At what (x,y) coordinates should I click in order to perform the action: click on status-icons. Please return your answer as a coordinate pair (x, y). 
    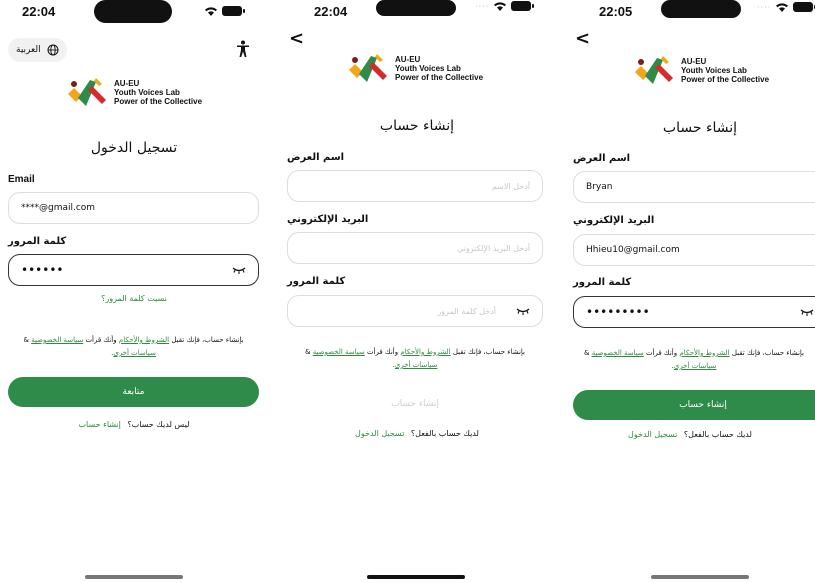
    Looking at the image, I should click on (224, 11).